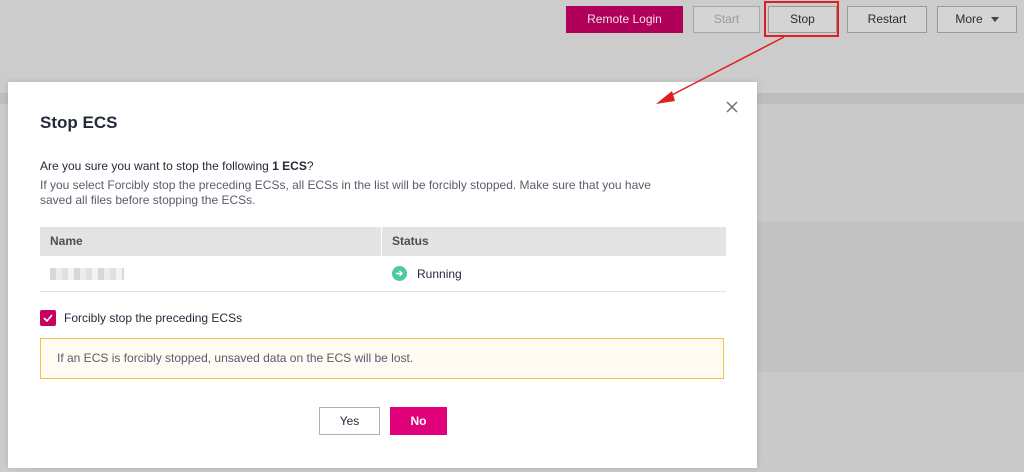 The image size is (1024, 472). I want to click on remote-login-button: Remote Login, so click(624, 19).